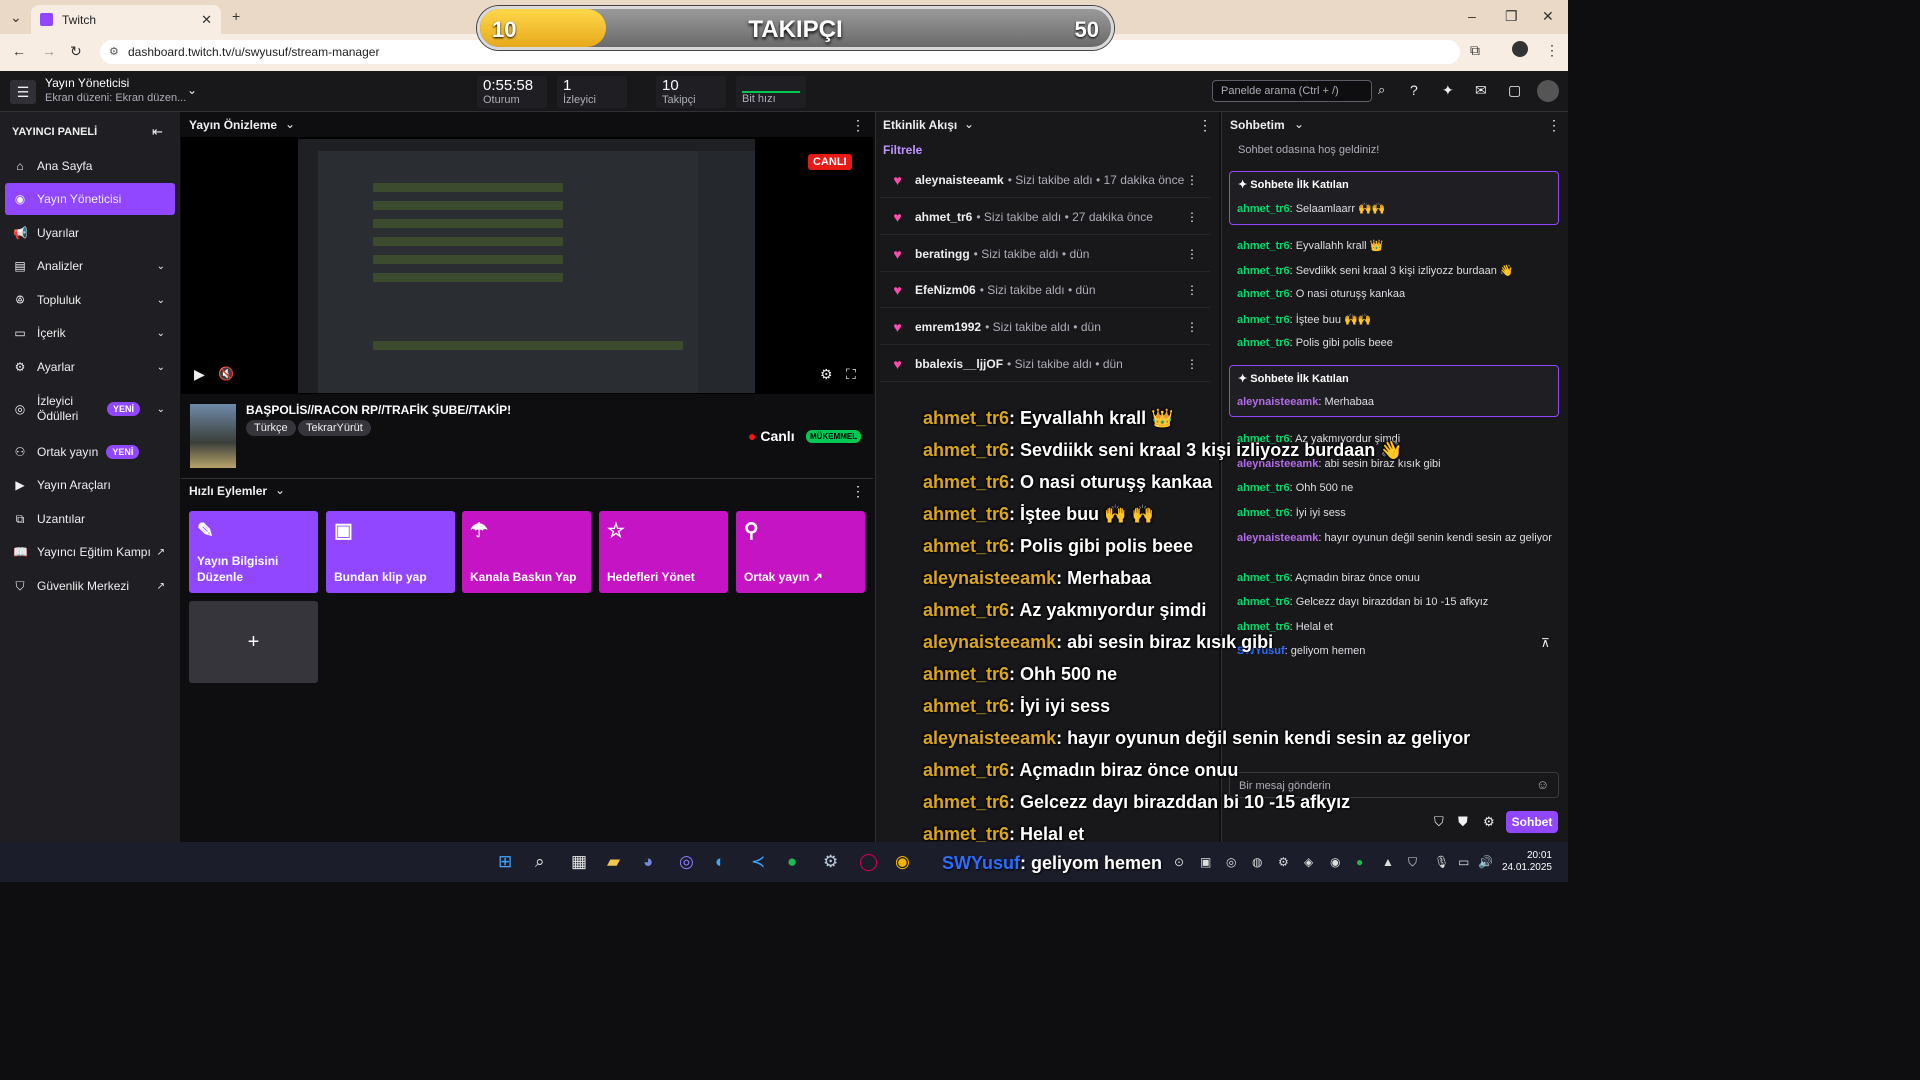  What do you see at coordinates (663, 552) in the screenshot?
I see `manage-goals-button: ☆ Hedefleri Yönet` at bounding box center [663, 552].